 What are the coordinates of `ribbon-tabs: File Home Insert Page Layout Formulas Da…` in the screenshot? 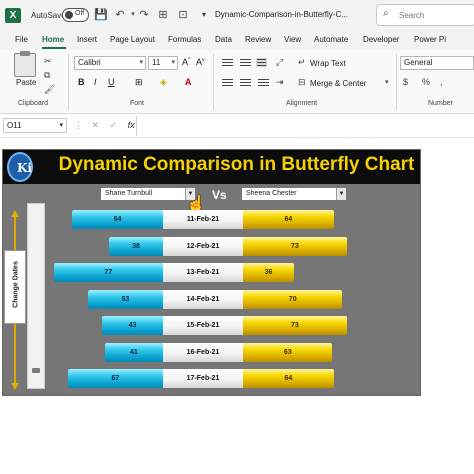 It's located at (237, 41).